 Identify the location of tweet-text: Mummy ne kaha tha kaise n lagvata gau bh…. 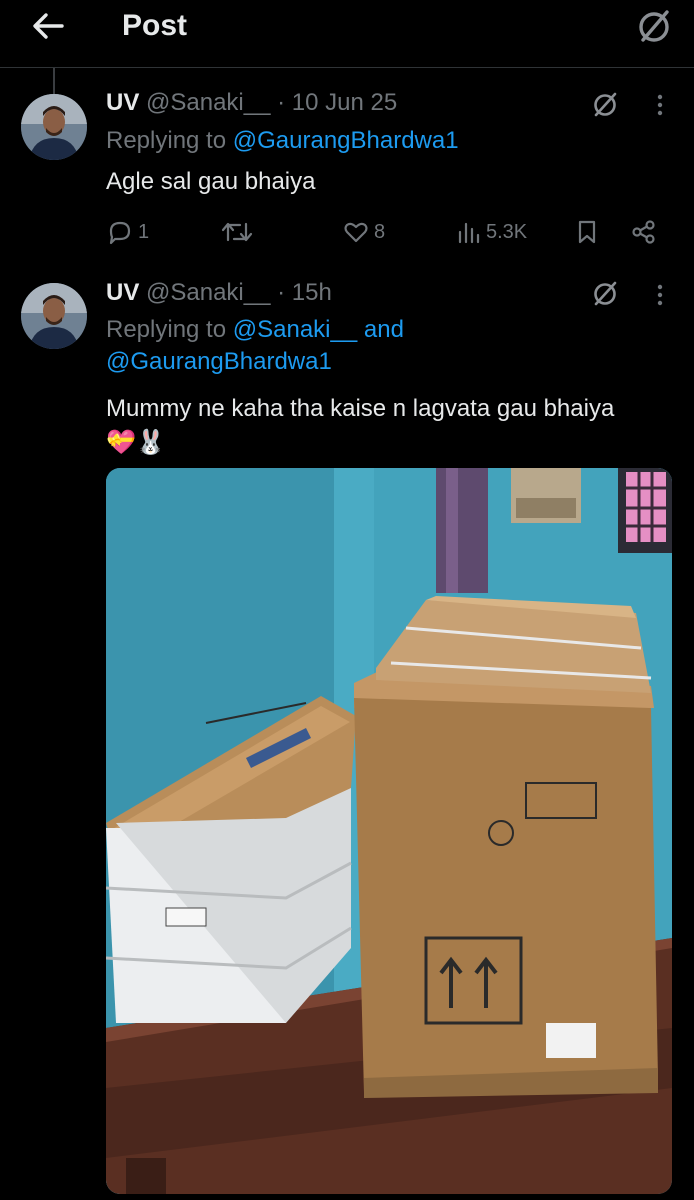
(360, 425).